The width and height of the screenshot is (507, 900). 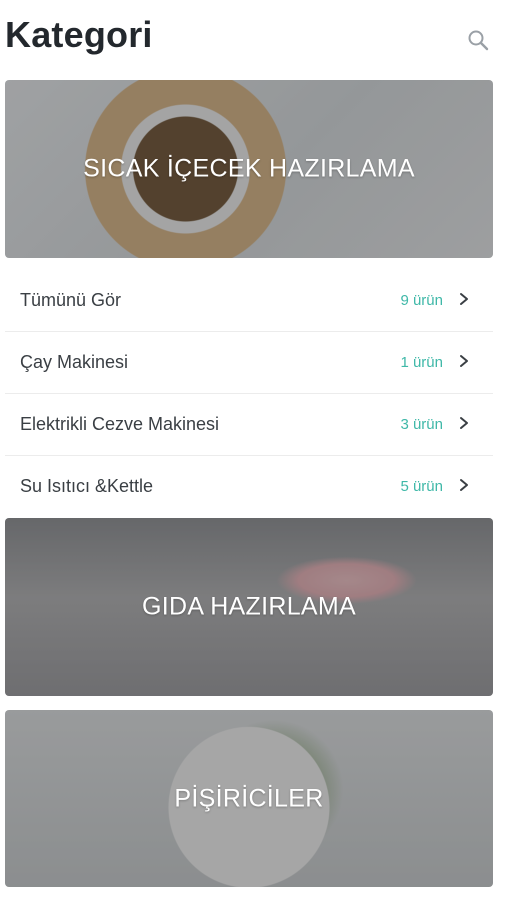 What do you see at coordinates (249, 301) in the screenshot?
I see `list-item: Tümünü Gör 9 ürün` at bounding box center [249, 301].